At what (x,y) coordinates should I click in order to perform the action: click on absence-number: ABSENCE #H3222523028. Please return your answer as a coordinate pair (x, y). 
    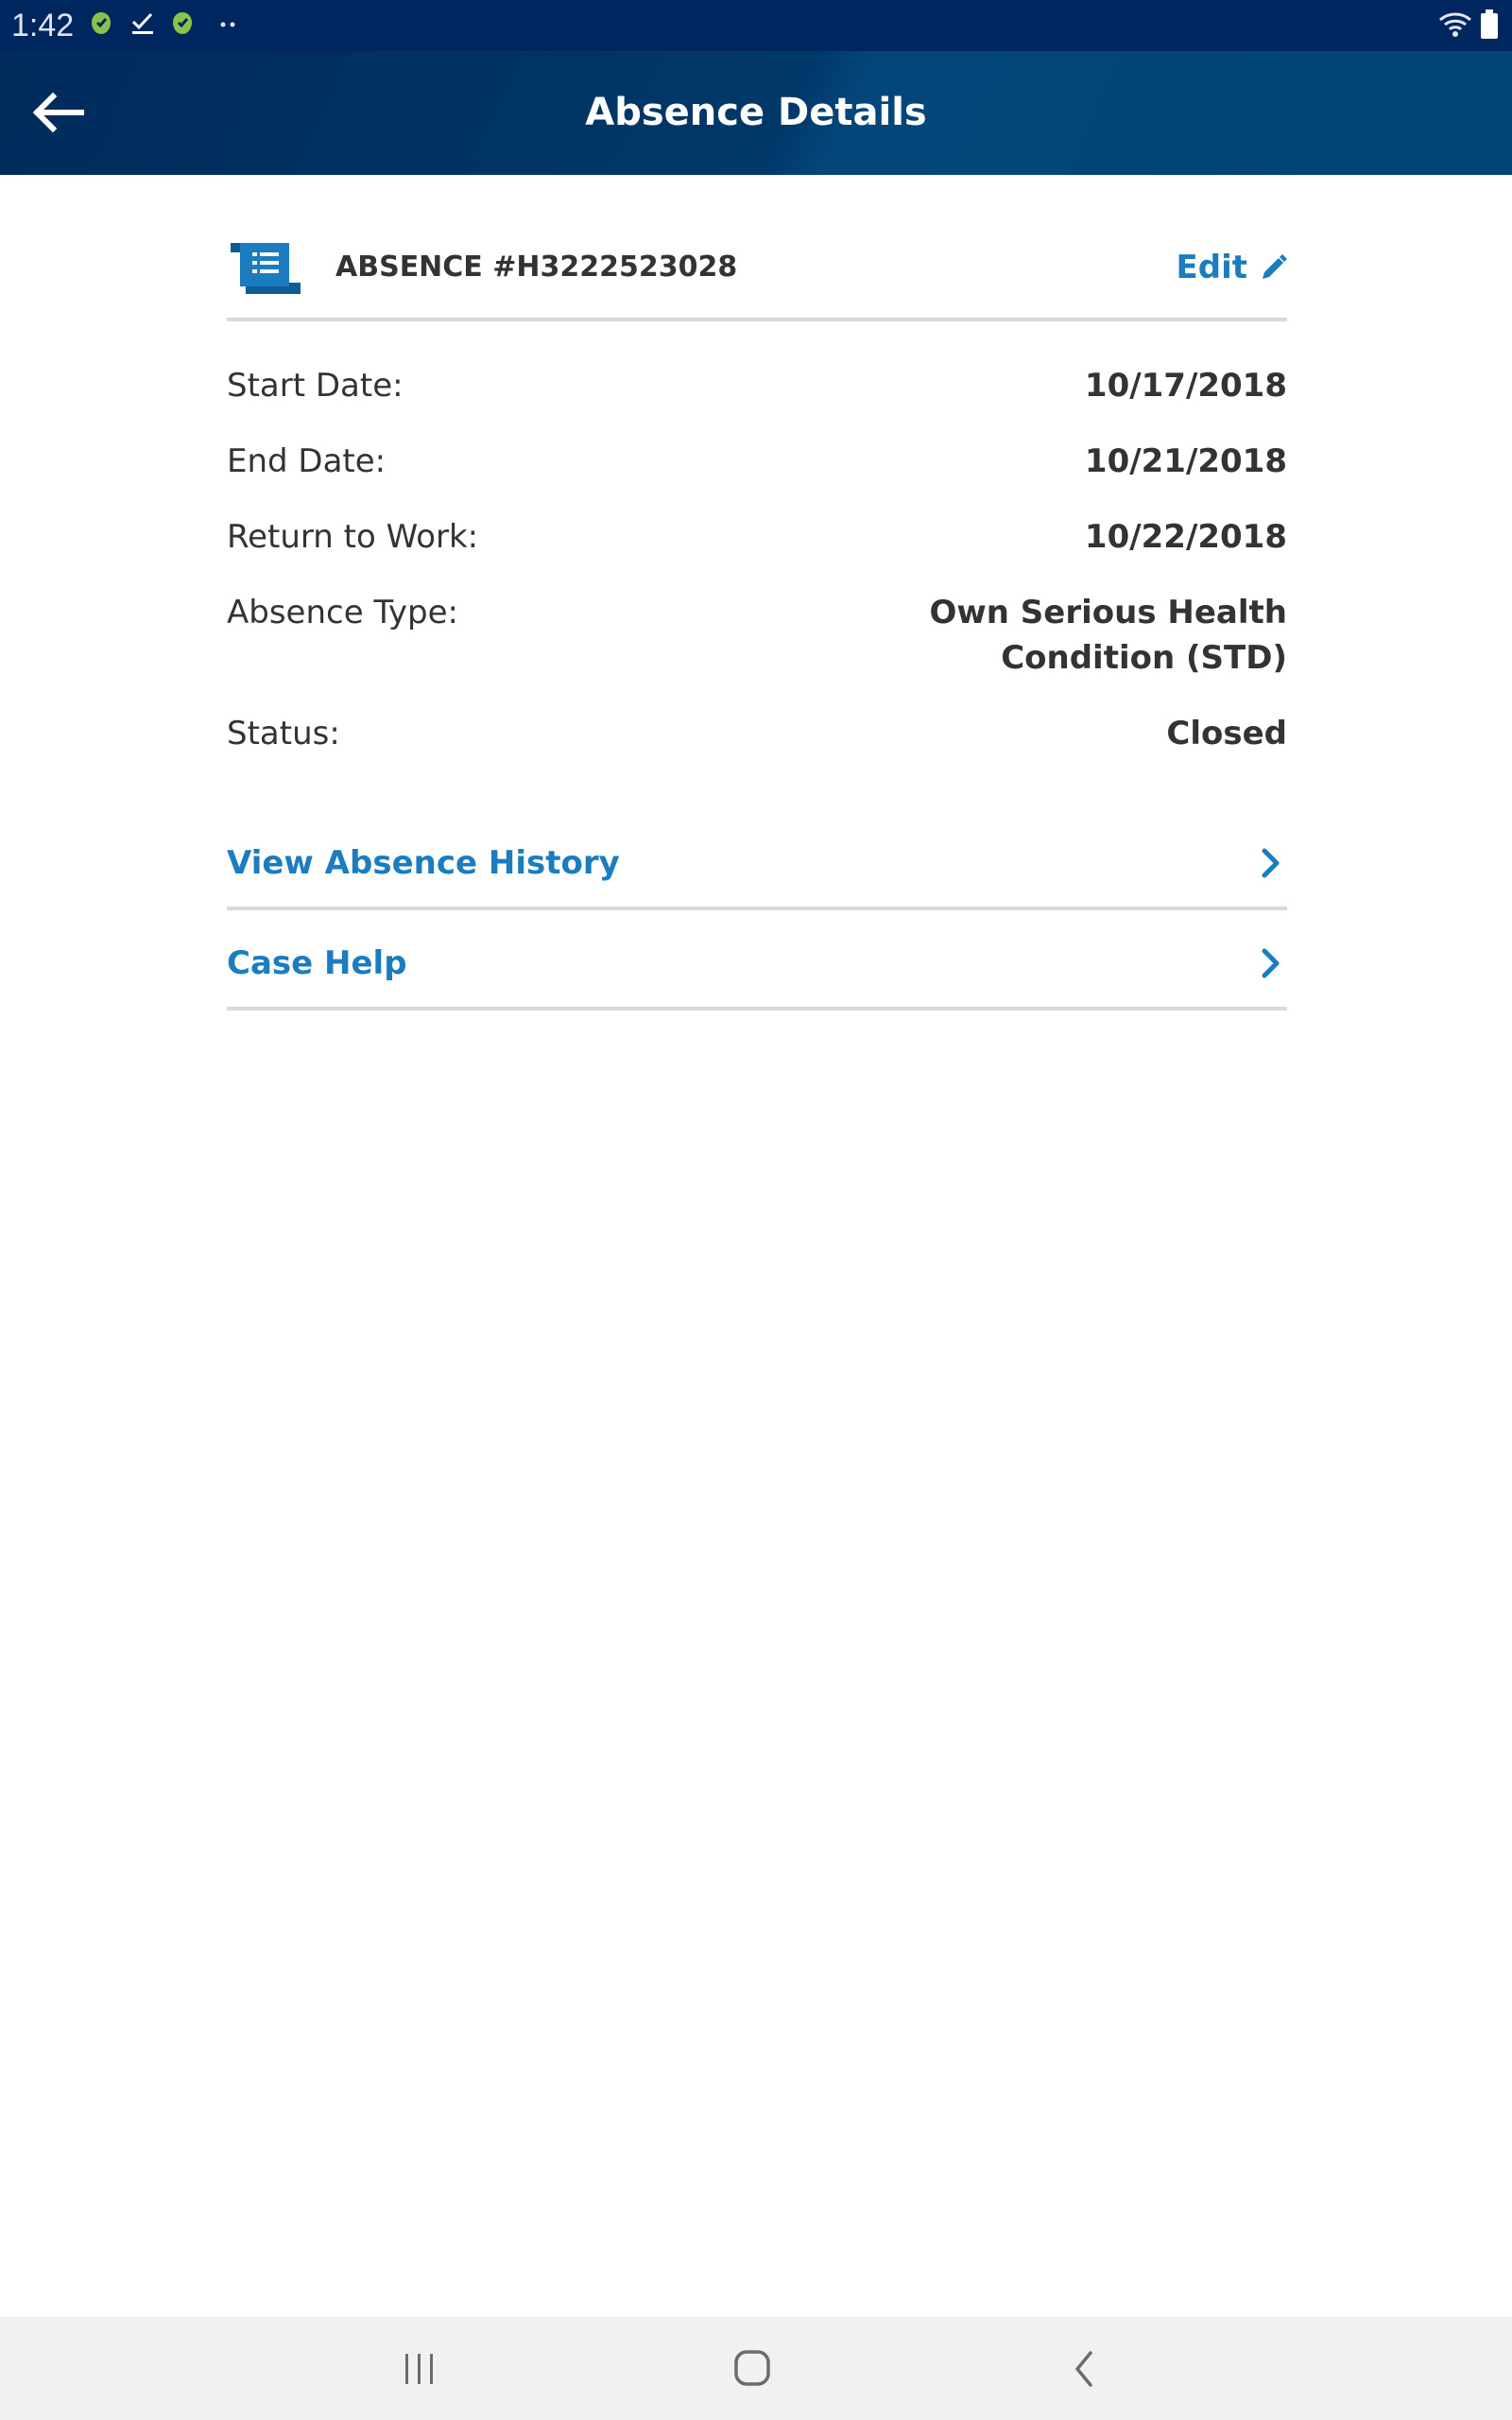
    Looking at the image, I should click on (536, 267).